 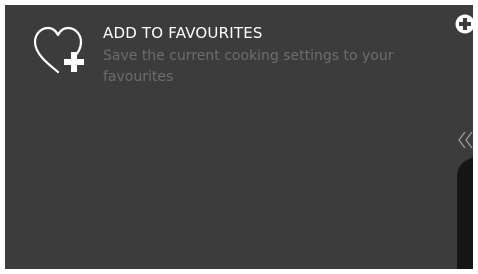 What do you see at coordinates (464, 24) in the screenshot?
I see `plus-circle-icon` at bounding box center [464, 24].